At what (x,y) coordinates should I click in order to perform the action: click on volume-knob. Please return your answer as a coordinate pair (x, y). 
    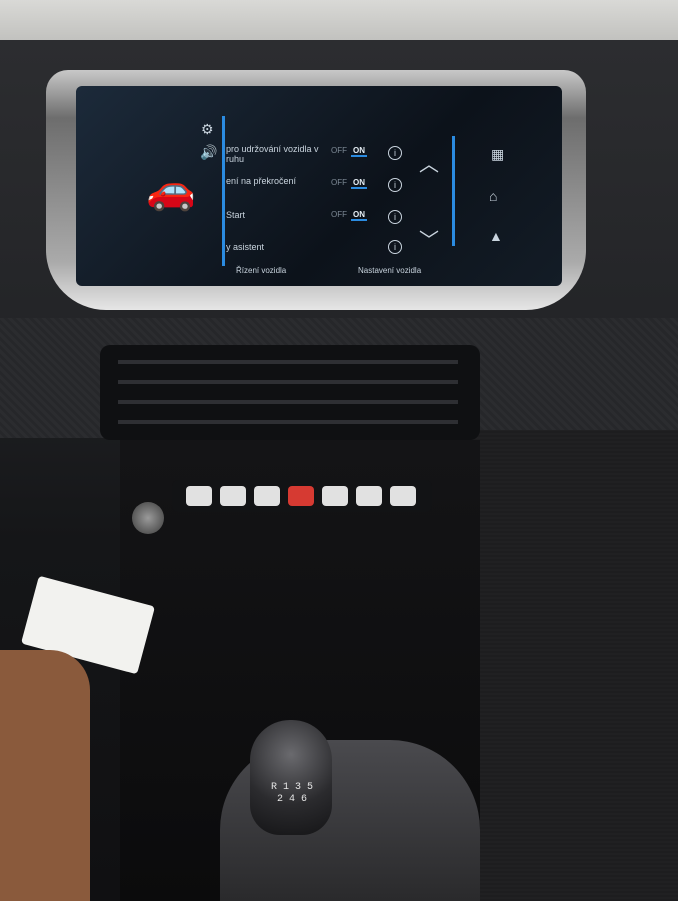
    Looking at the image, I should click on (148, 518).